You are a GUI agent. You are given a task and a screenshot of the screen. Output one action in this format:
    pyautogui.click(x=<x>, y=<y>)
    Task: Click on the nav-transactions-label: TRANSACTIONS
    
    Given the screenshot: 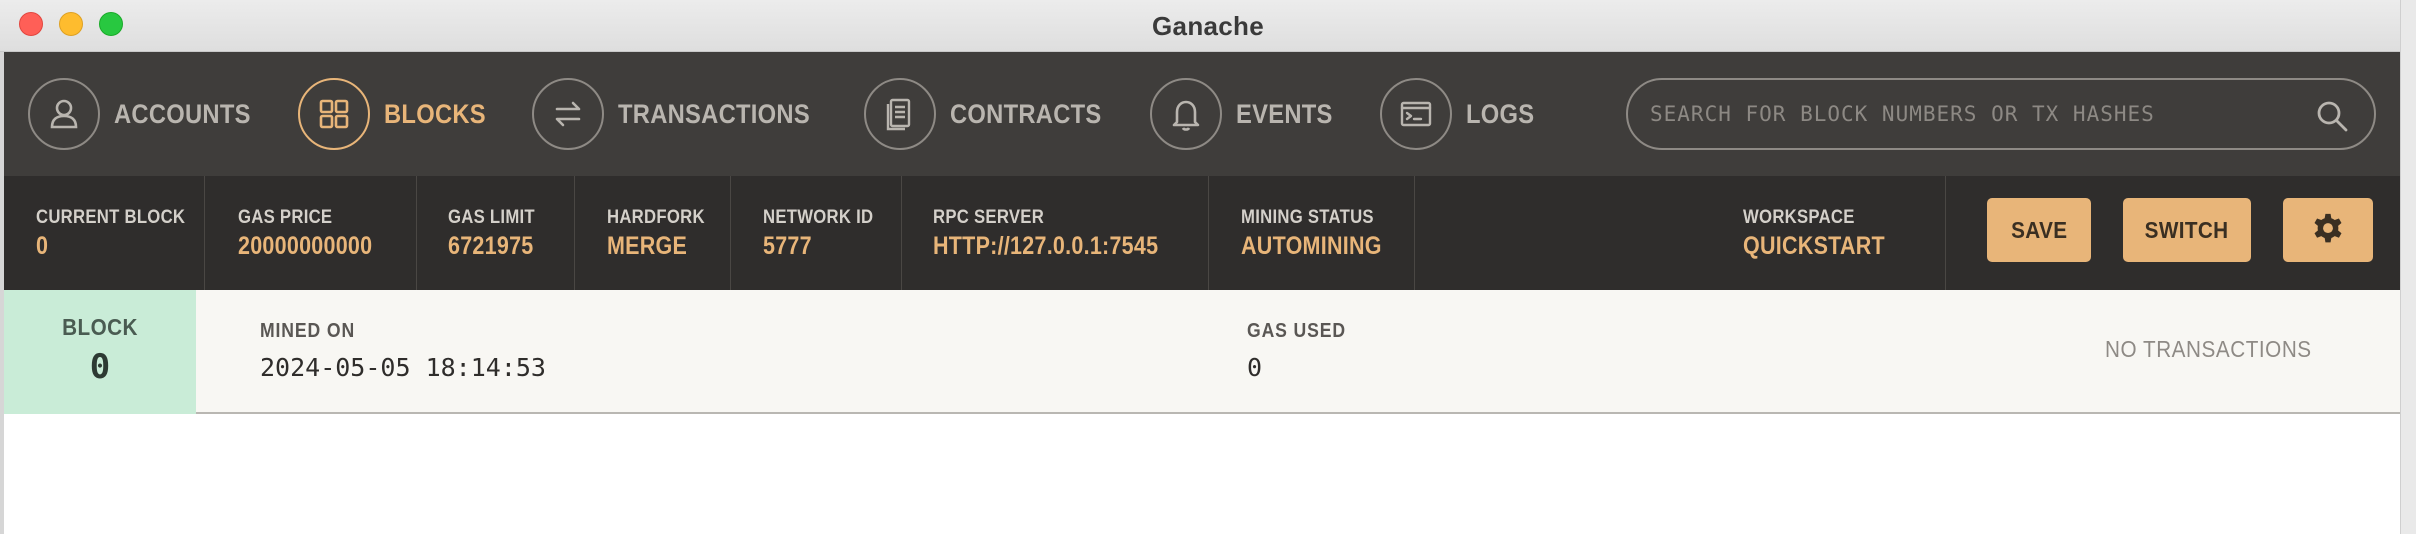 What is the action you would take?
    pyautogui.click(x=714, y=113)
    